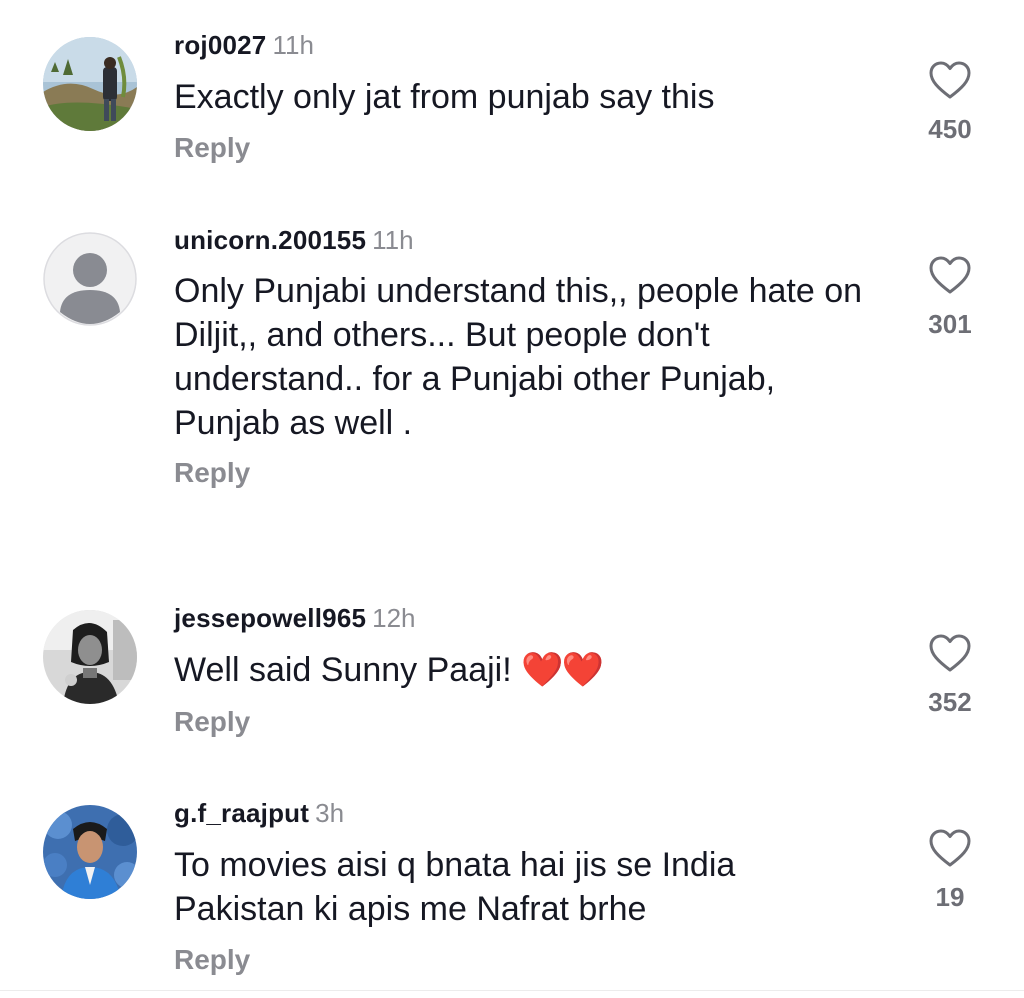 The width and height of the screenshot is (1024, 998). Describe the element at coordinates (330, 813) in the screenshot. I see `timestamp: 3h` at that location.